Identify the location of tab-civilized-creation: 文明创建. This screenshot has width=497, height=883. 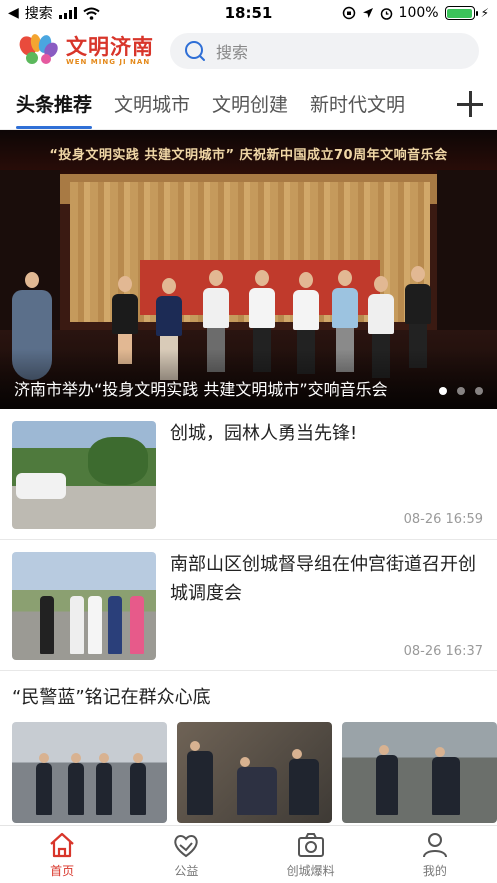
(250, 104).